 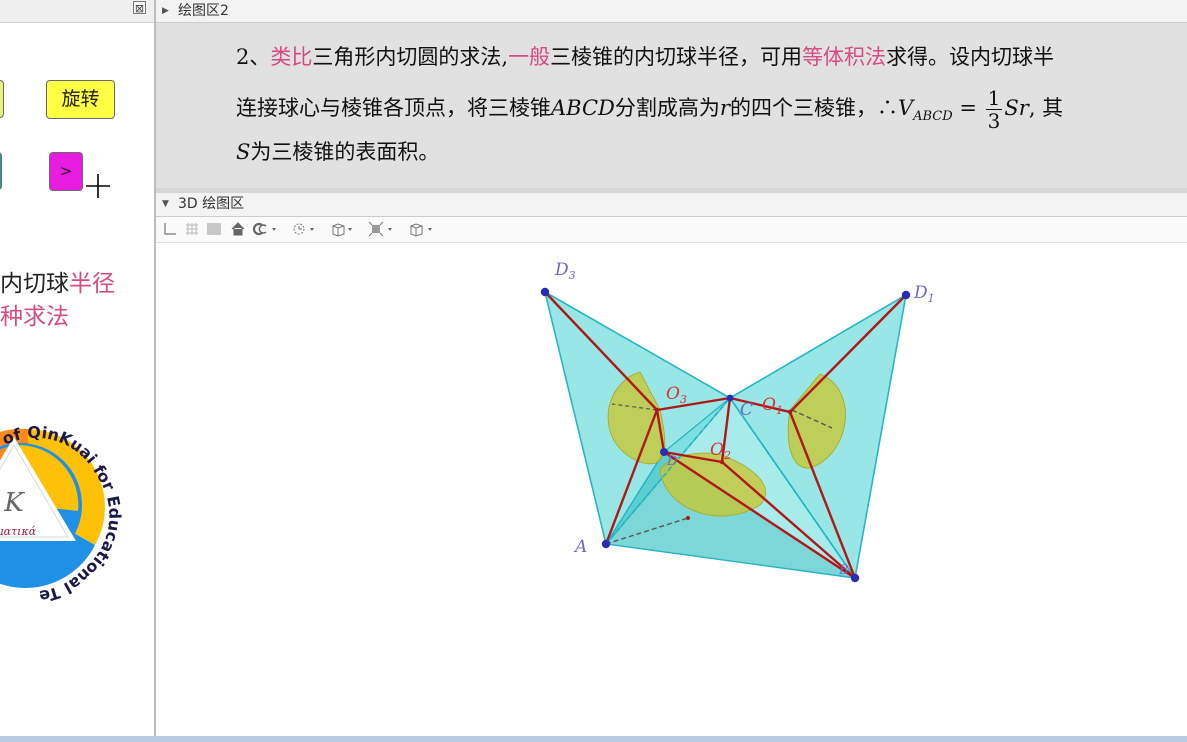 I want to click on label-A: A, so click(x=580, y=547).